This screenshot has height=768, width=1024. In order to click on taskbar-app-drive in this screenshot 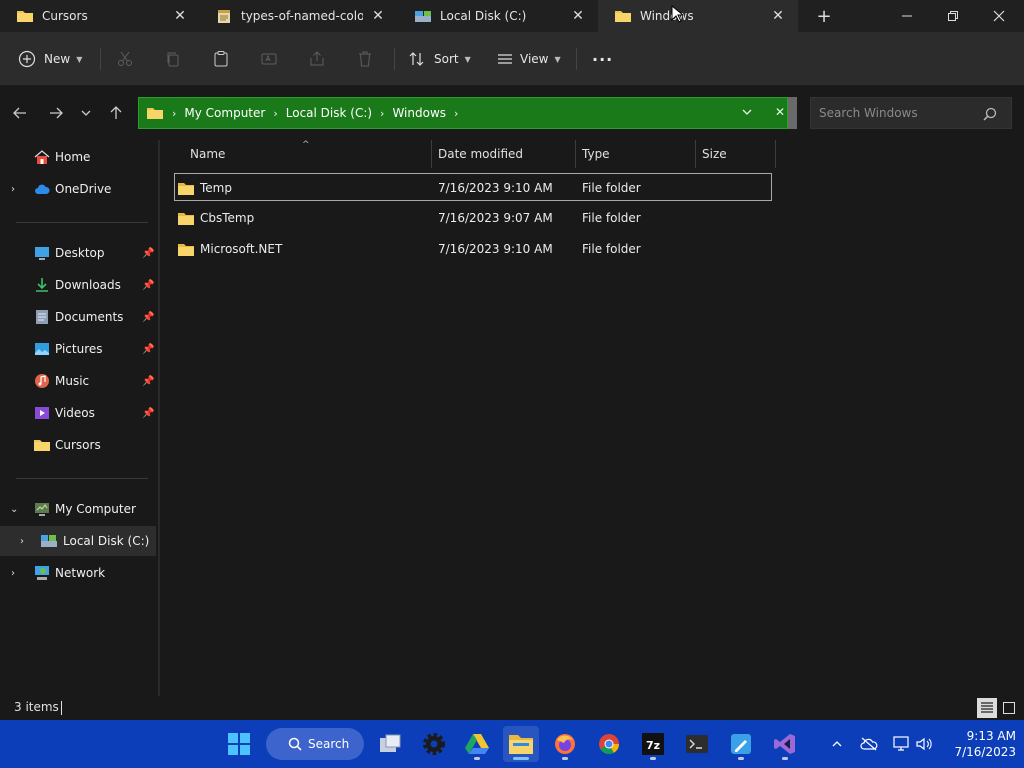, I will do `click(477, 744)`.